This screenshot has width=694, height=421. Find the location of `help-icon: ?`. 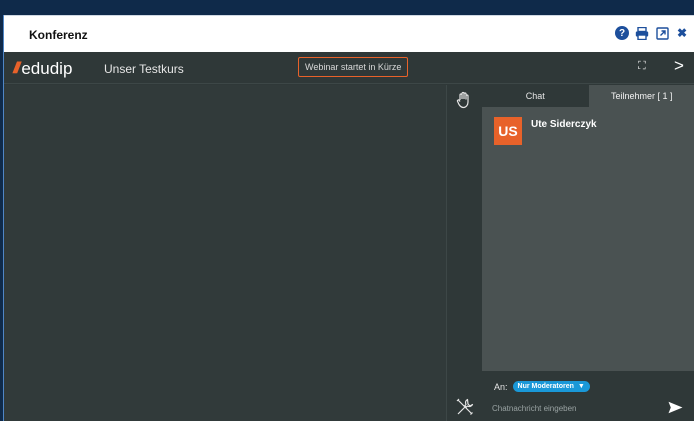

help-icon: ? is located at coordinates (622, 33).